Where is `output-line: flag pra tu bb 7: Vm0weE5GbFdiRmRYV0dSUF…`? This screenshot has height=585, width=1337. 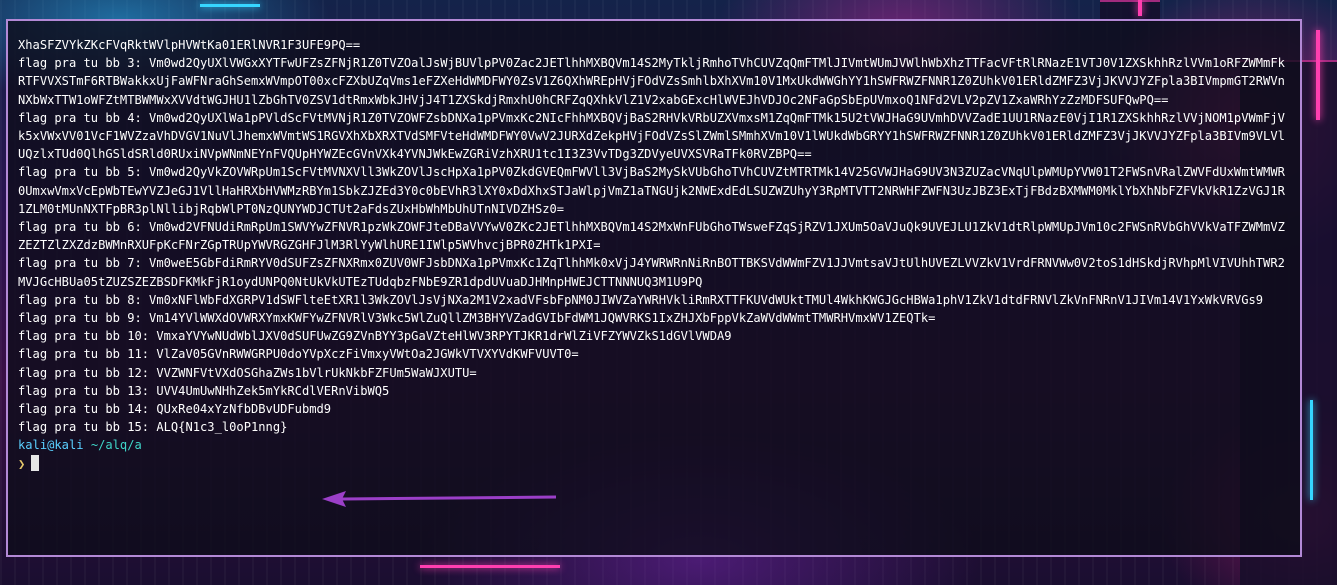
output-line: flag pra tu bb 7: Vm0weE5GbFdiRmRYV0dSUF… is located at coordinates (651, 272).